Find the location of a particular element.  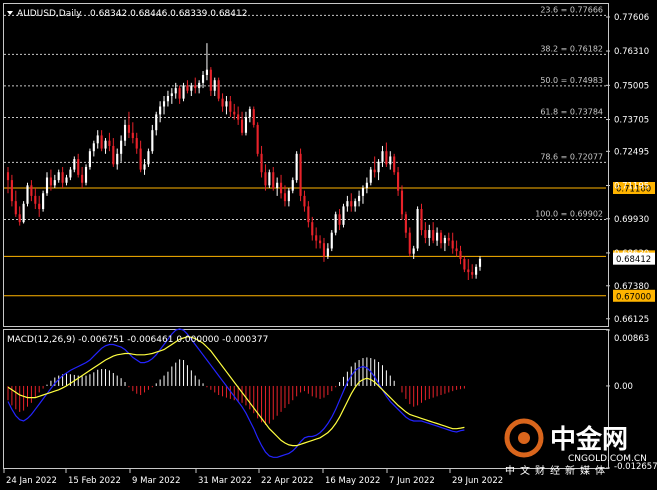

date-tick-label: 31 Mar 2022 is located at coordinates (225, 481).